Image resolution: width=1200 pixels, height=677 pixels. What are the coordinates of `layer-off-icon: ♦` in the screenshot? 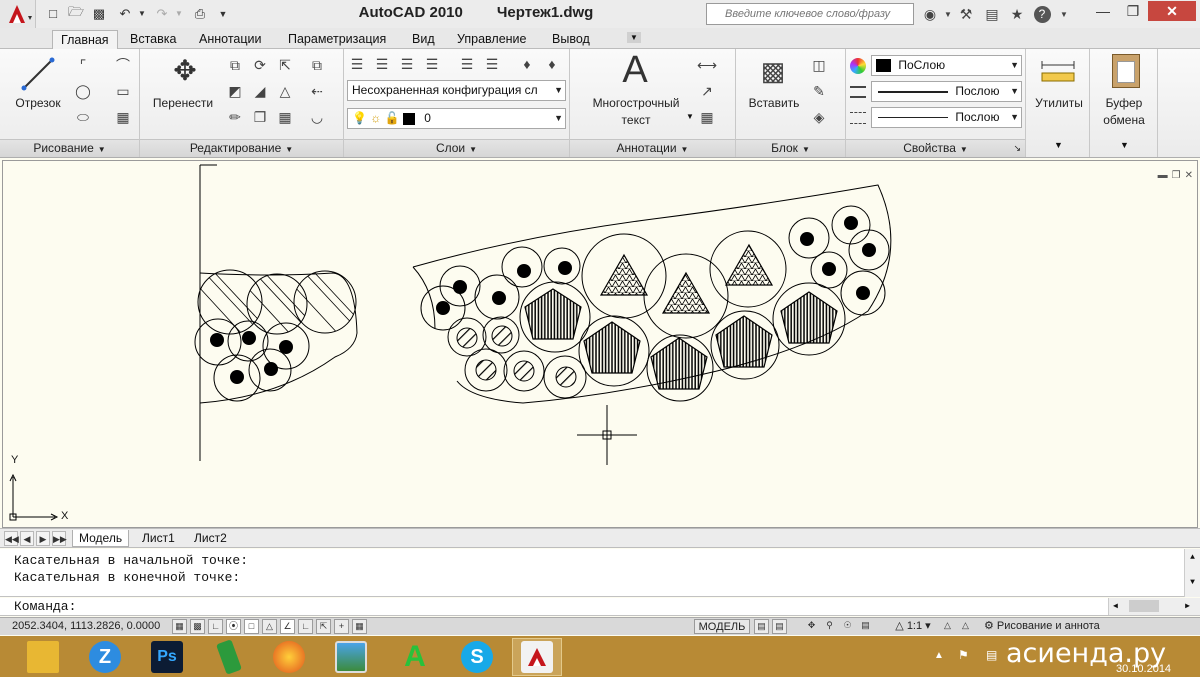 It's located at (552, 64).